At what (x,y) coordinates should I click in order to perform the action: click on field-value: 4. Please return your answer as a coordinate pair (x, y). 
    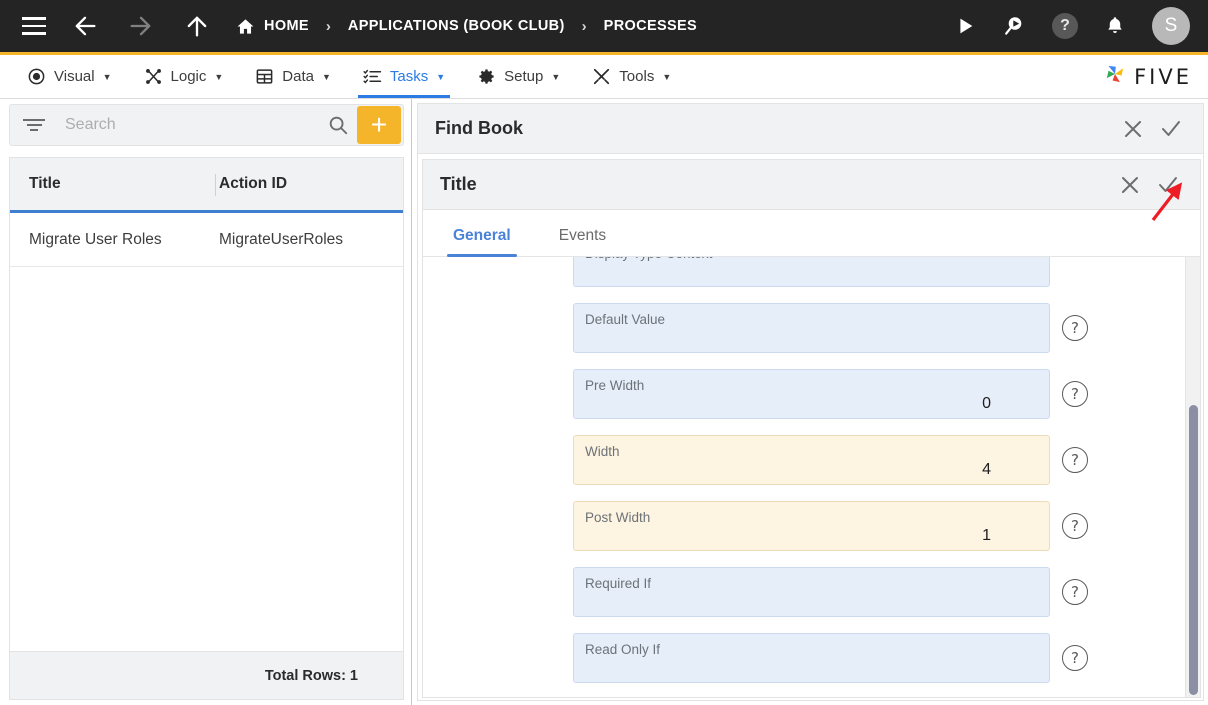
    Looking at the image, I should click on (986, 469).